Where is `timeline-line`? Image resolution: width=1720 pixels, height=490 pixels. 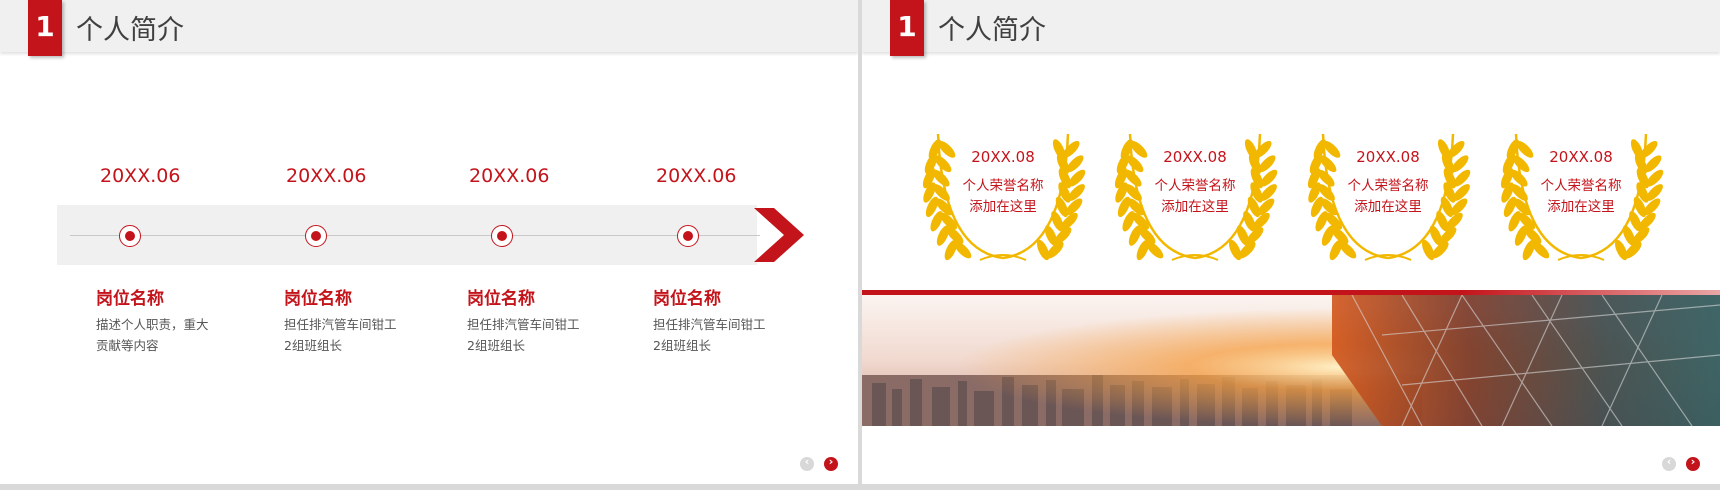 timeline-line is located at coordinates (415, 235).